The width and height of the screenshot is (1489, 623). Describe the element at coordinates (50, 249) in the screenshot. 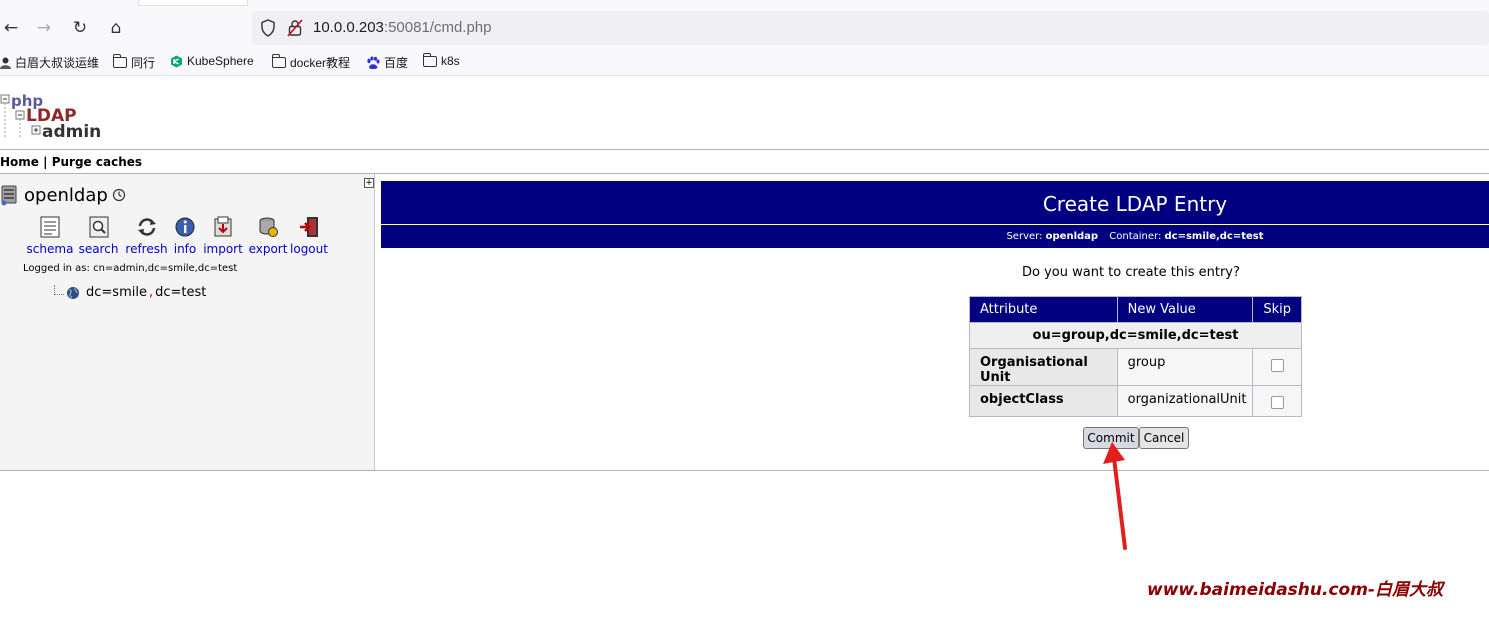

I see `schema-label: schema` at that location.